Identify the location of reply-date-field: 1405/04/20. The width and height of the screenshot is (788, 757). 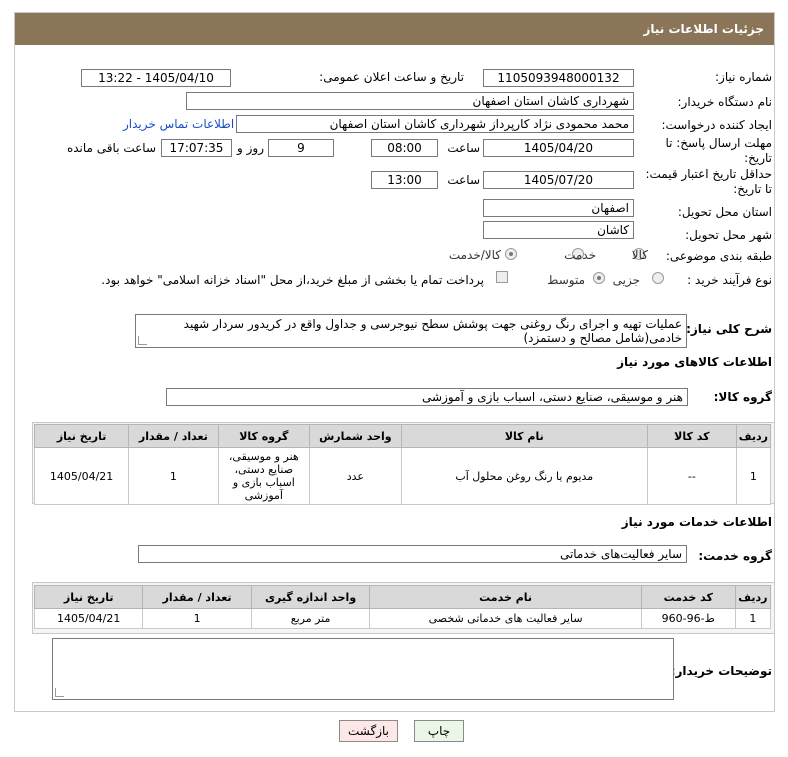
(558, 148).